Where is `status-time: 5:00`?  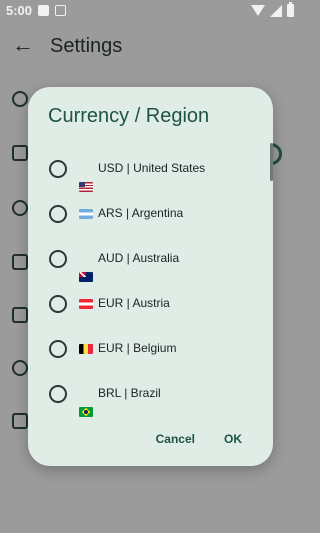 status-time: 5:00 is located at coordinates (19, 10).